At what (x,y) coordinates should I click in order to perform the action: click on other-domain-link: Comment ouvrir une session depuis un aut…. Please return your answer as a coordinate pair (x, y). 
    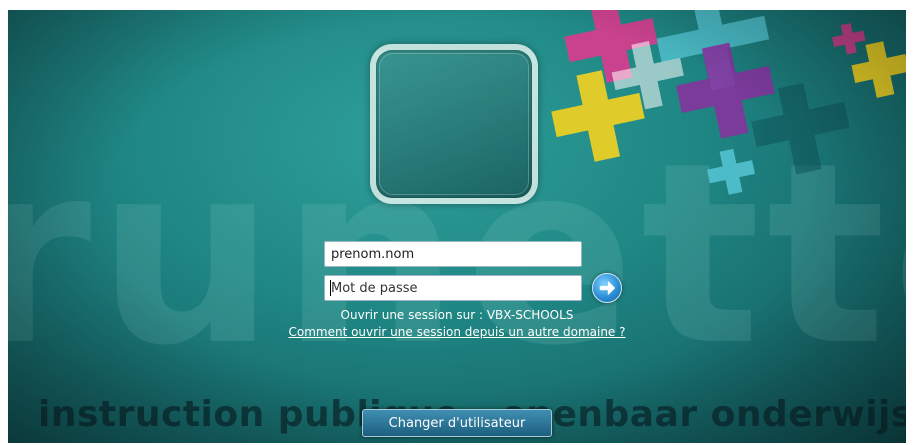
    Looking at the image, I should click on (457, 332).